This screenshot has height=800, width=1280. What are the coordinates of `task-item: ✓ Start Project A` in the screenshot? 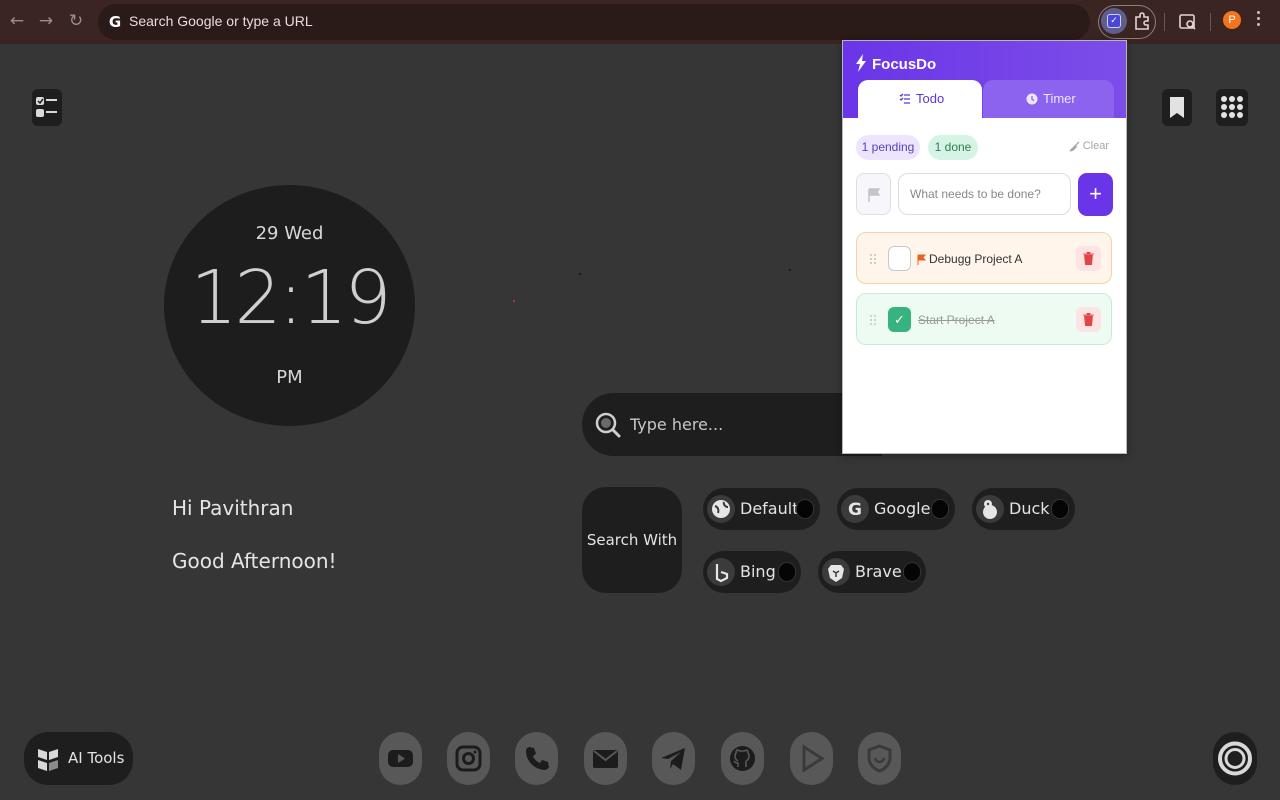 It's located at (984, 319).